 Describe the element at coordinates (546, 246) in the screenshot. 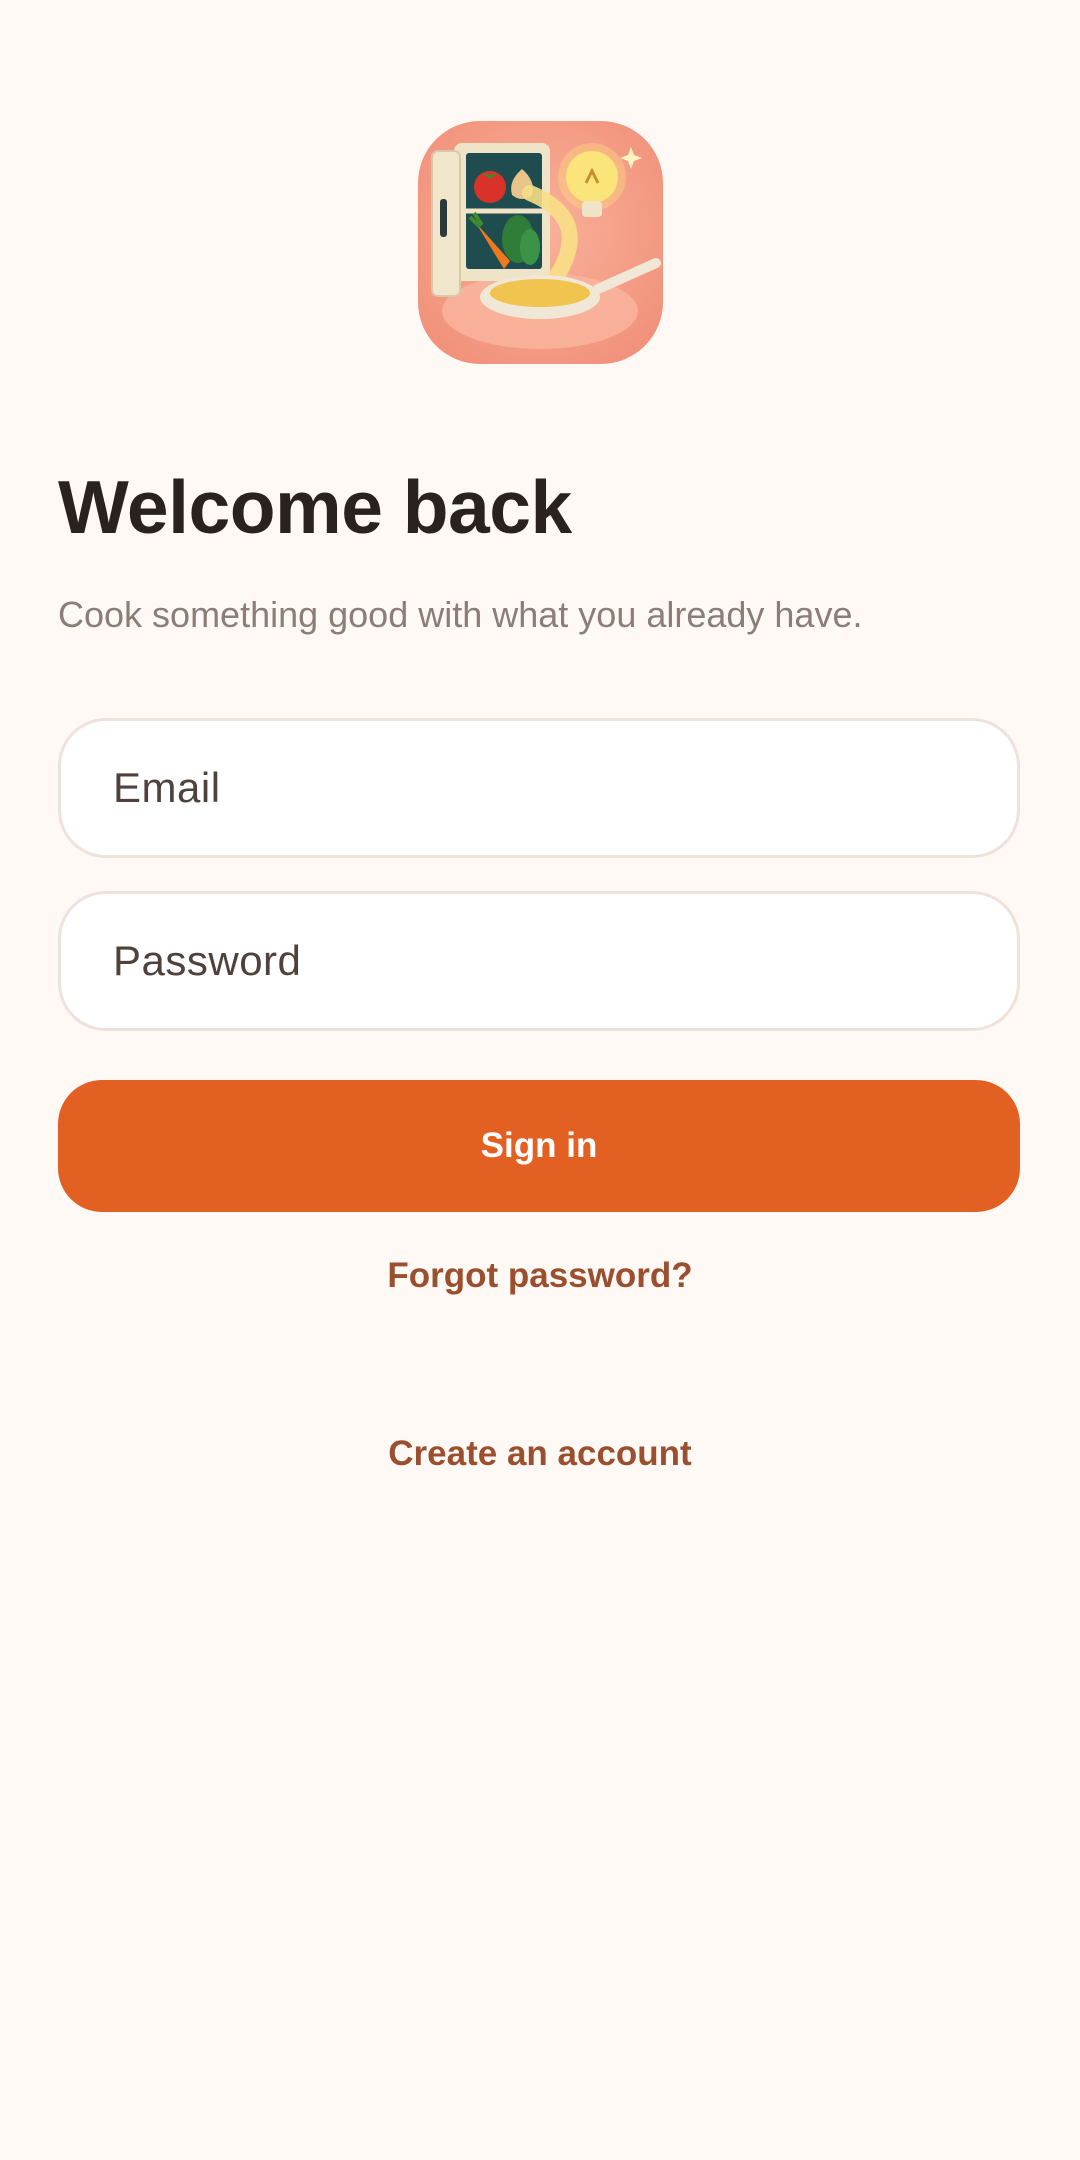

I see `fridge-pan-lightbulb-icon` at that location.